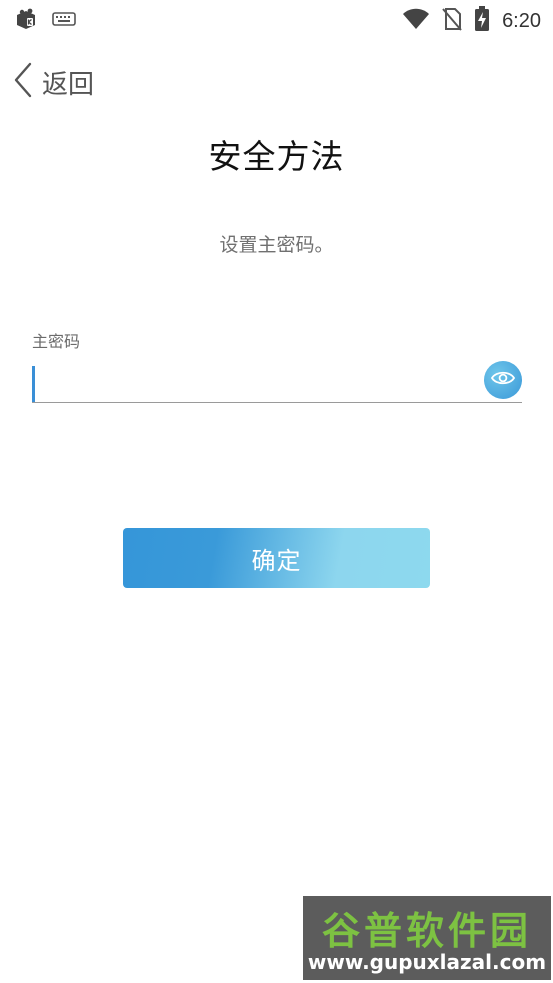 This screenshot has width=553, height=983. Describe the element at coordinates (276, 245) in the screenshot. I see `page-subtitle: 设置主密码。` at that location.